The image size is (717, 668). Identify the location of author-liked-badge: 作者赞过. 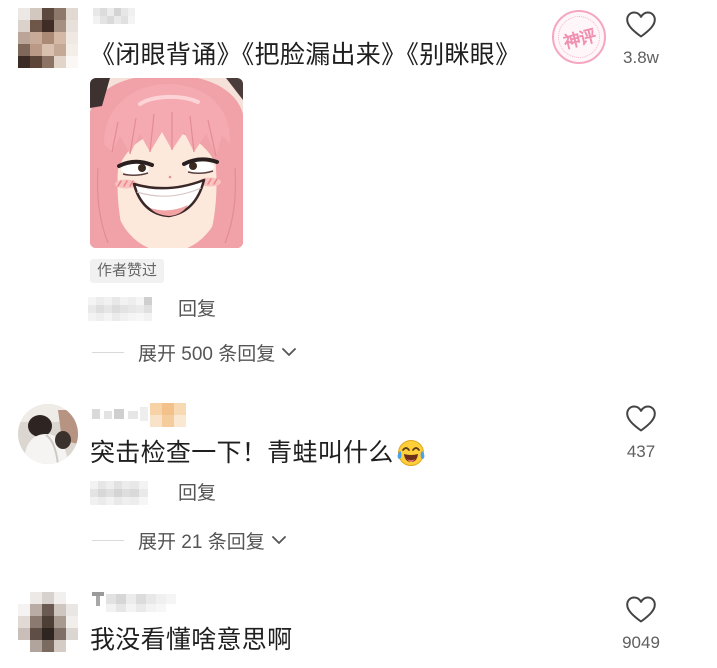
(127, 271).